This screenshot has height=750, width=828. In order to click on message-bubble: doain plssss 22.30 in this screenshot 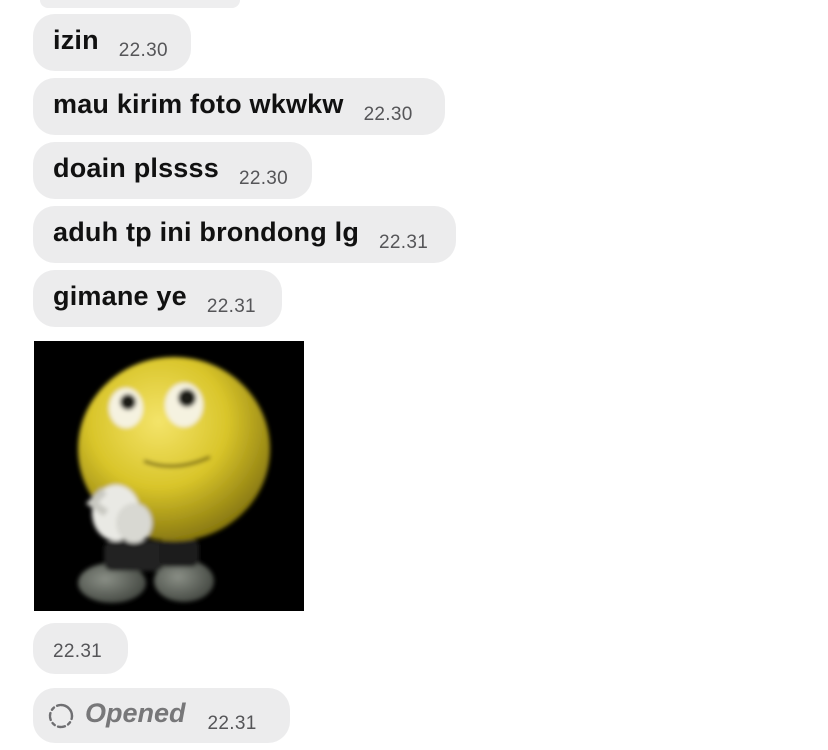, I will do `click(172, 170)`.